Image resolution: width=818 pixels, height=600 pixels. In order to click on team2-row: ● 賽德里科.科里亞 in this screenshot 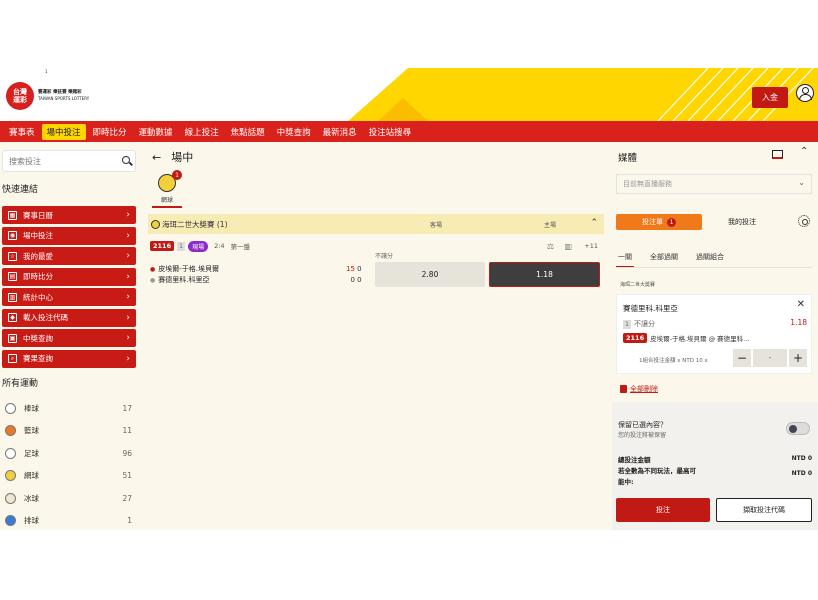, I will do `click(184, 280)`.